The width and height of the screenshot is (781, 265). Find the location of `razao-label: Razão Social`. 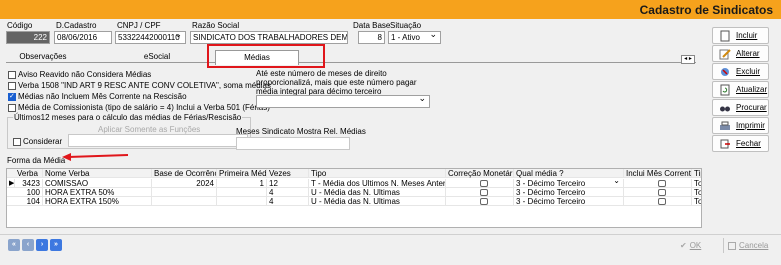

razao-label: Razão Social is located at coordinates (216, 25).